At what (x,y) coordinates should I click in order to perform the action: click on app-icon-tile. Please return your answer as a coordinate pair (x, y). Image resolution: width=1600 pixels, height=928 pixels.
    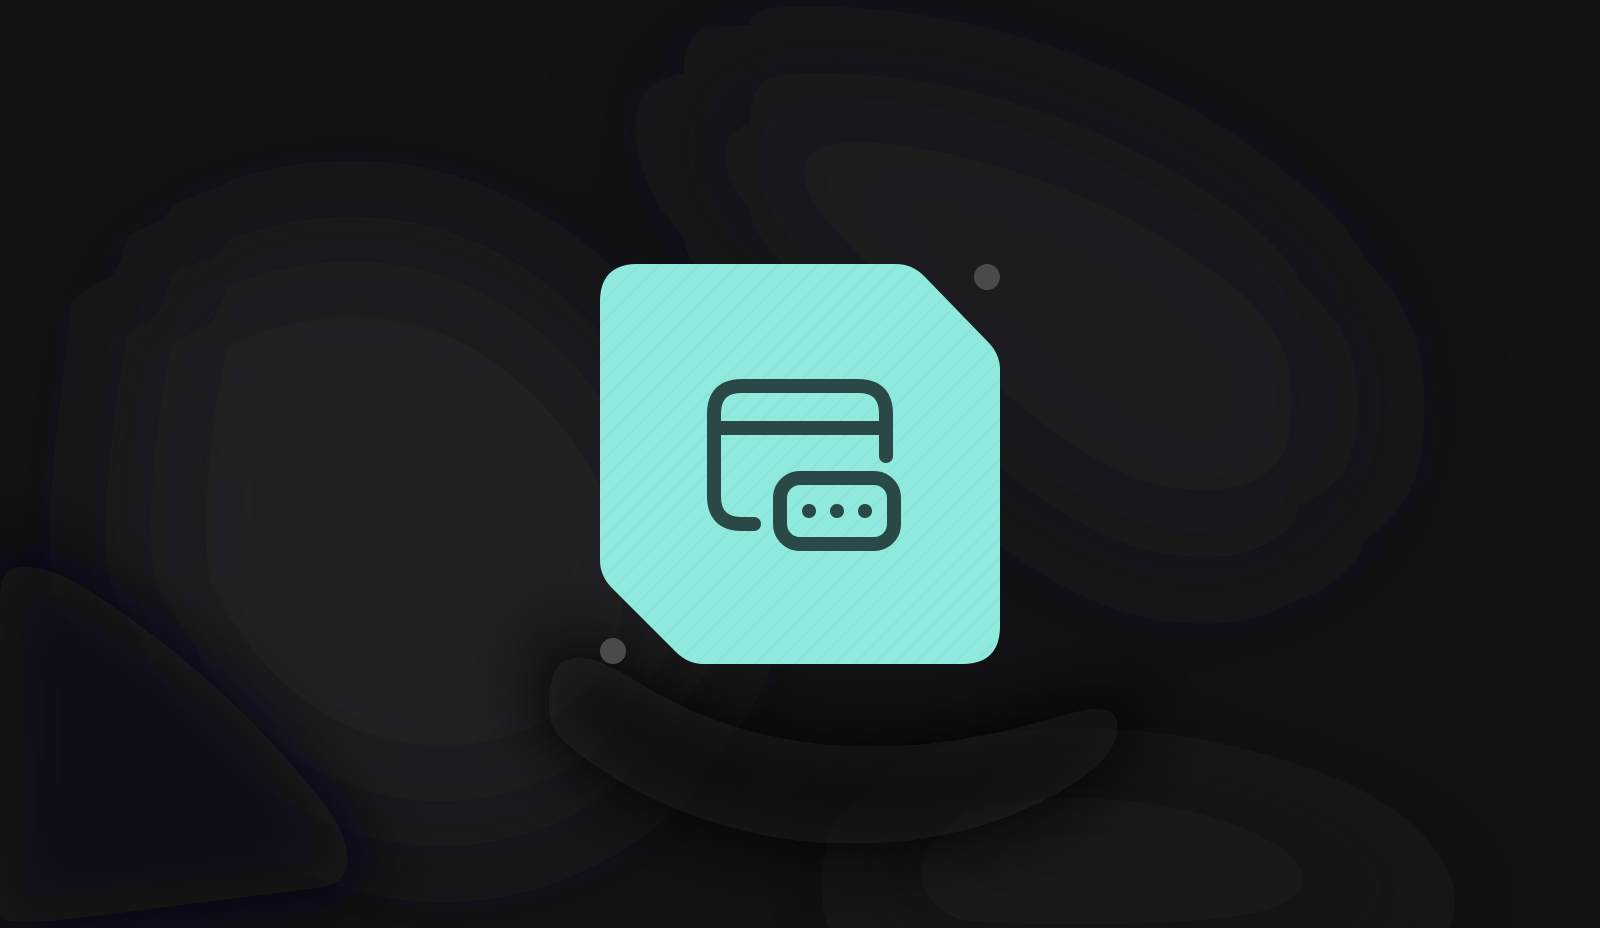
    Looking at the image, I should click on (800, 464).